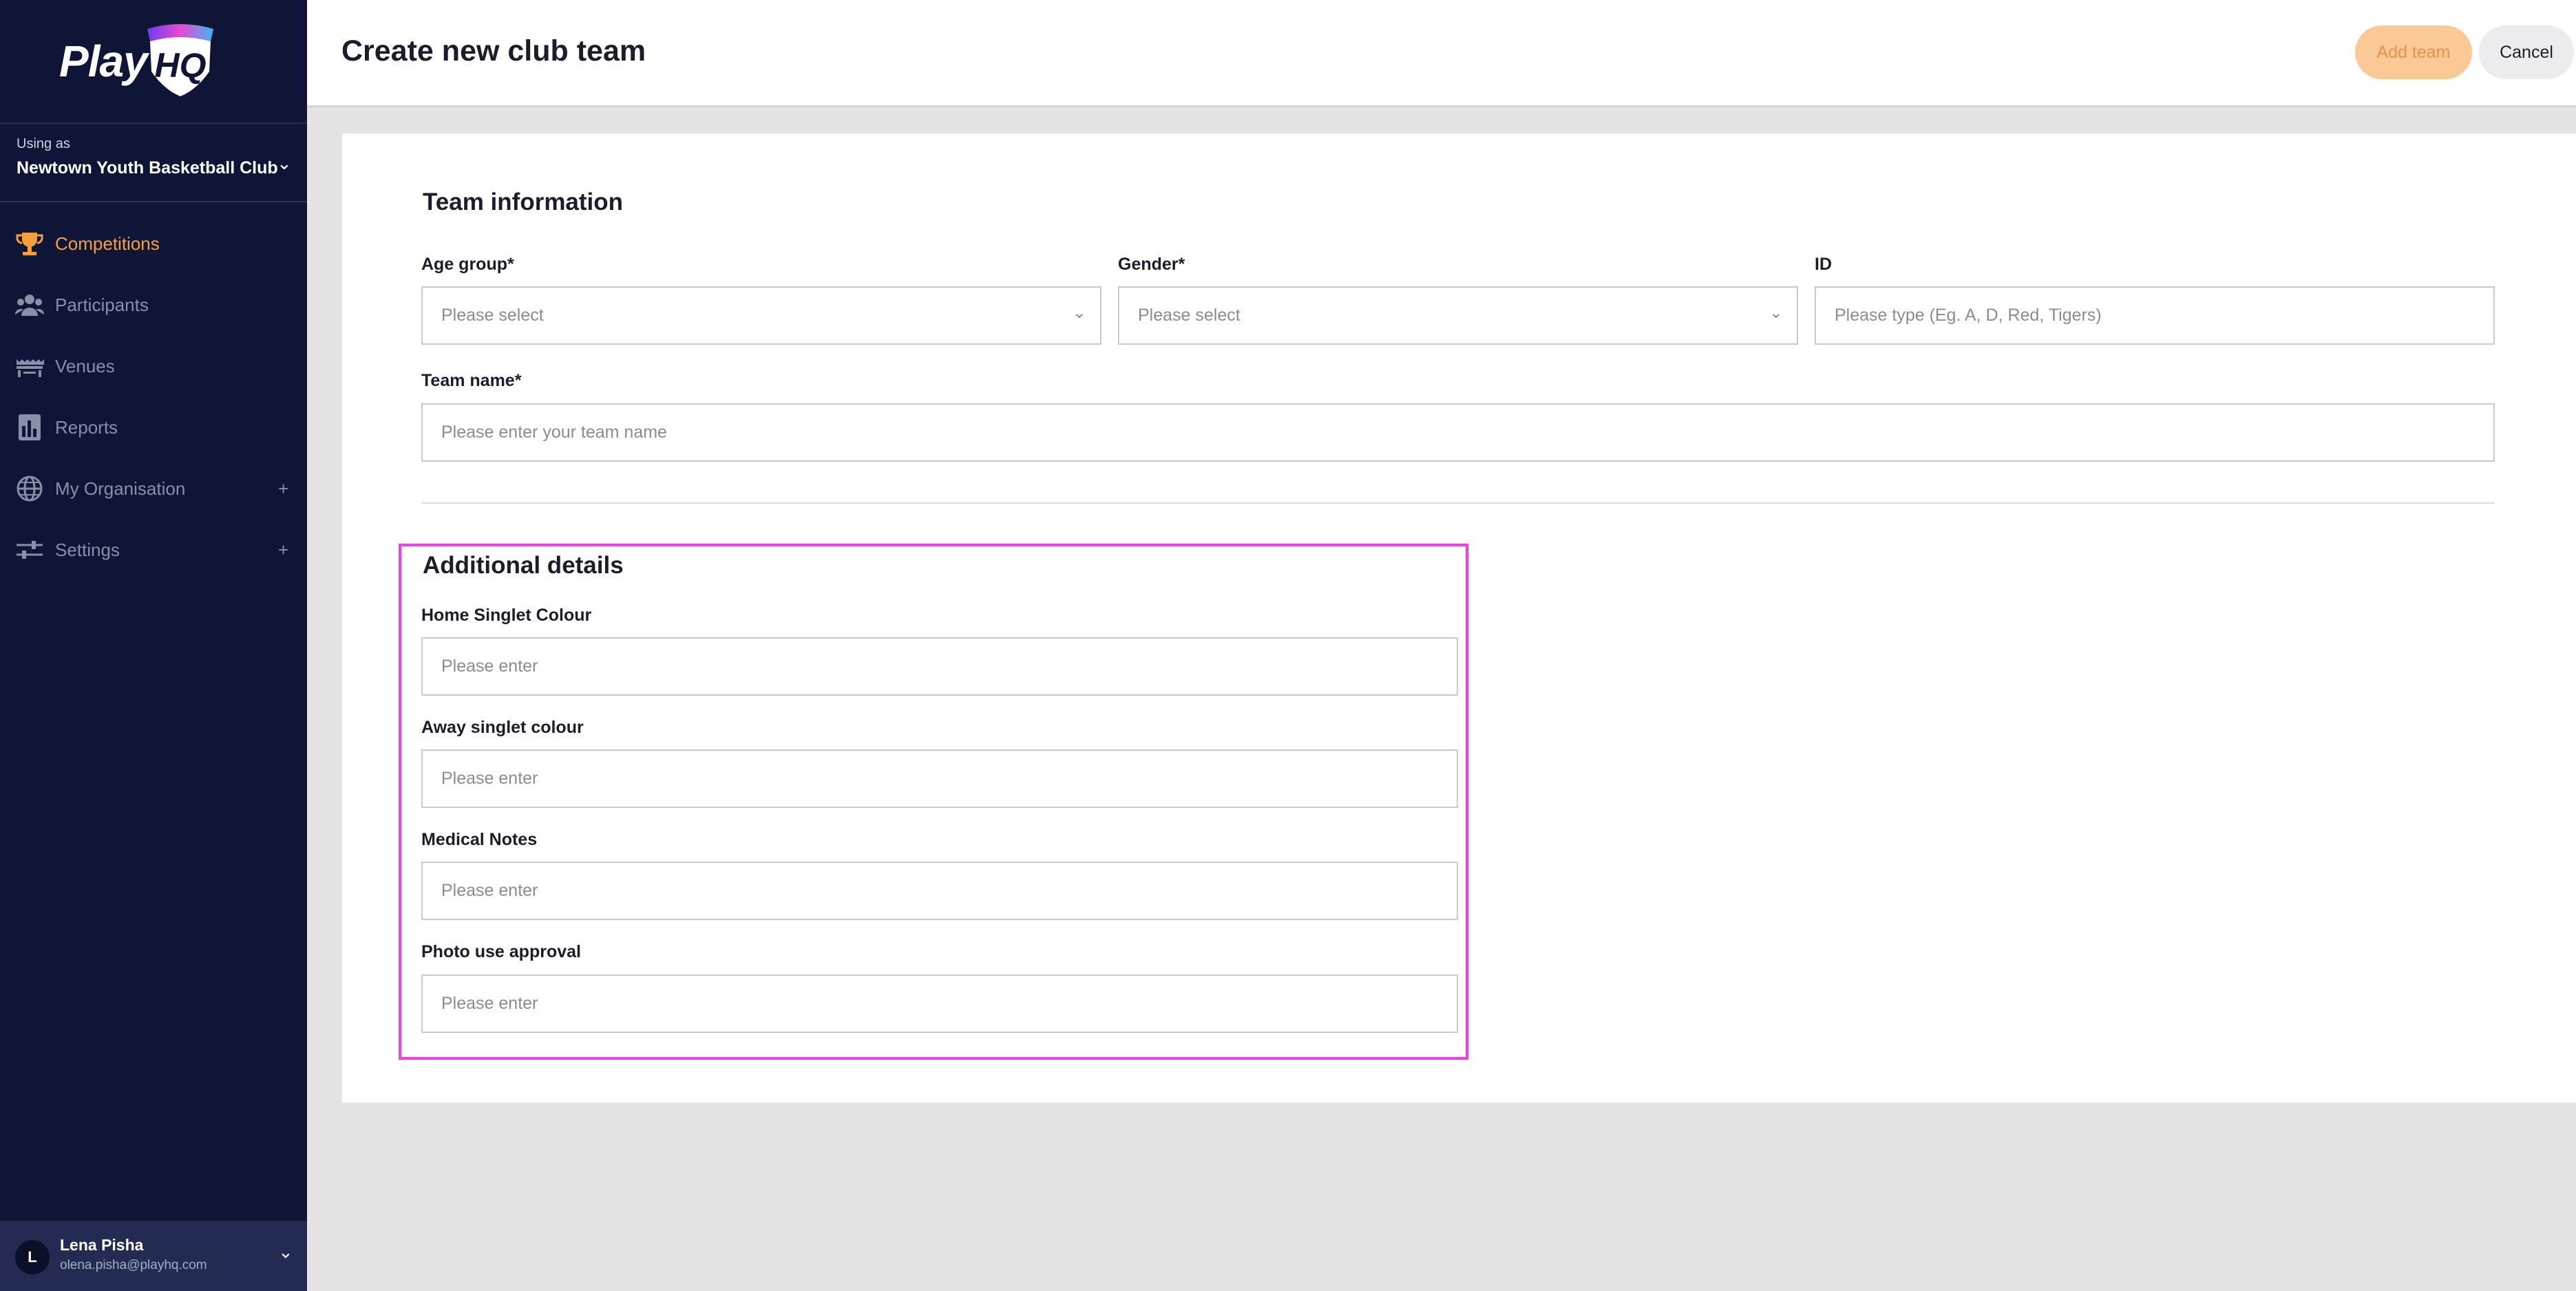  What do you see at coordinates (507, 615) in the screenshot?
I see `home-singlet-colour-label: Home Singlet Colour` at bounding box center [507, 615].